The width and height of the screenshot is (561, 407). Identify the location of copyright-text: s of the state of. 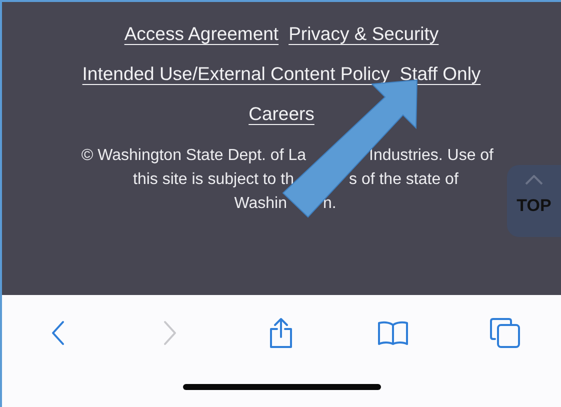
(403, 180).